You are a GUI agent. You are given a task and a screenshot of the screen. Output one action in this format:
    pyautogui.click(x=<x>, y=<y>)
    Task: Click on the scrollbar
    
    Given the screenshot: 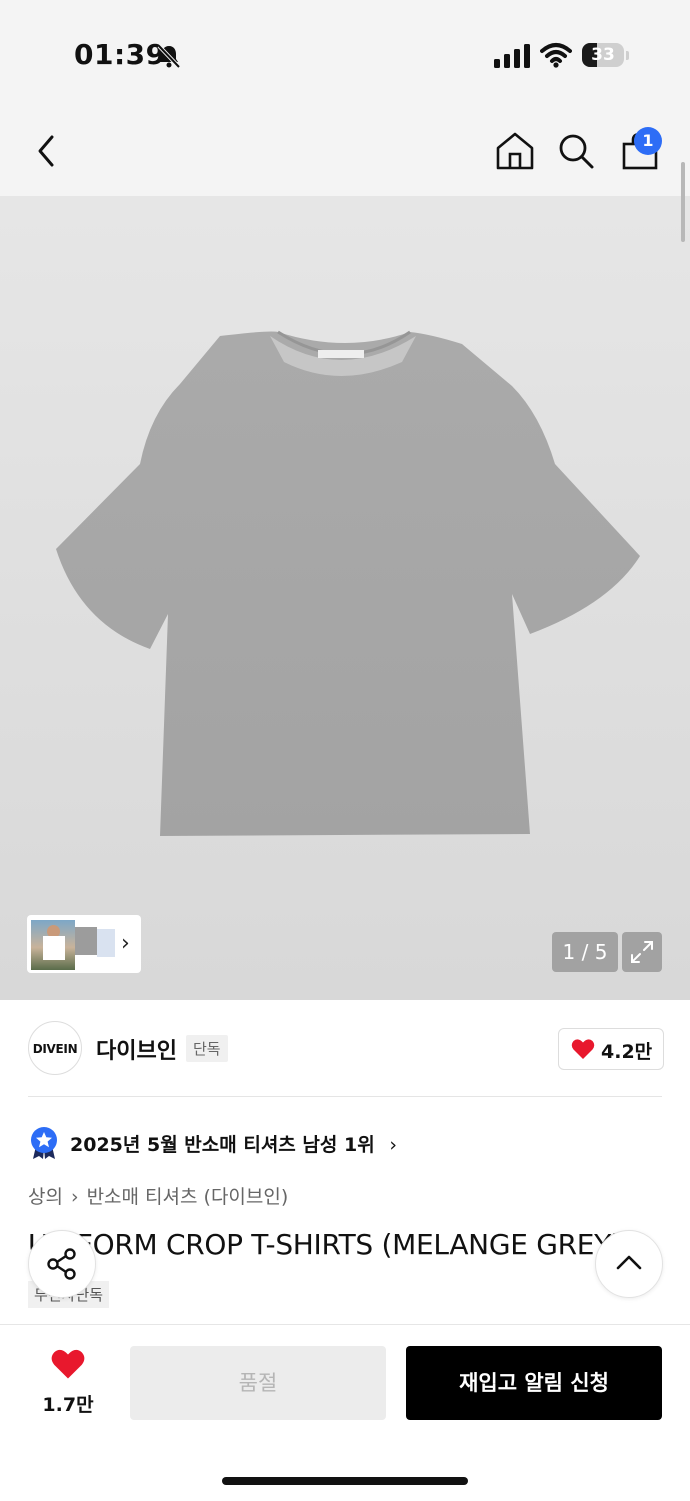 What is the action you would take?
    pyautogui.click(x=683, y=202)
    